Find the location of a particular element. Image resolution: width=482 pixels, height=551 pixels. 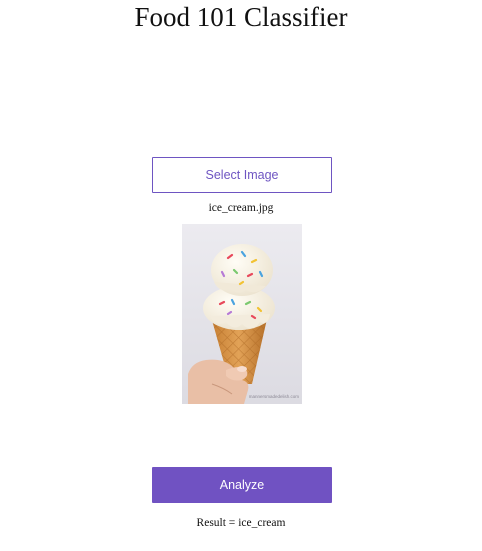

page-title: Food 101 Classifier is located at coordinates (241, 17).